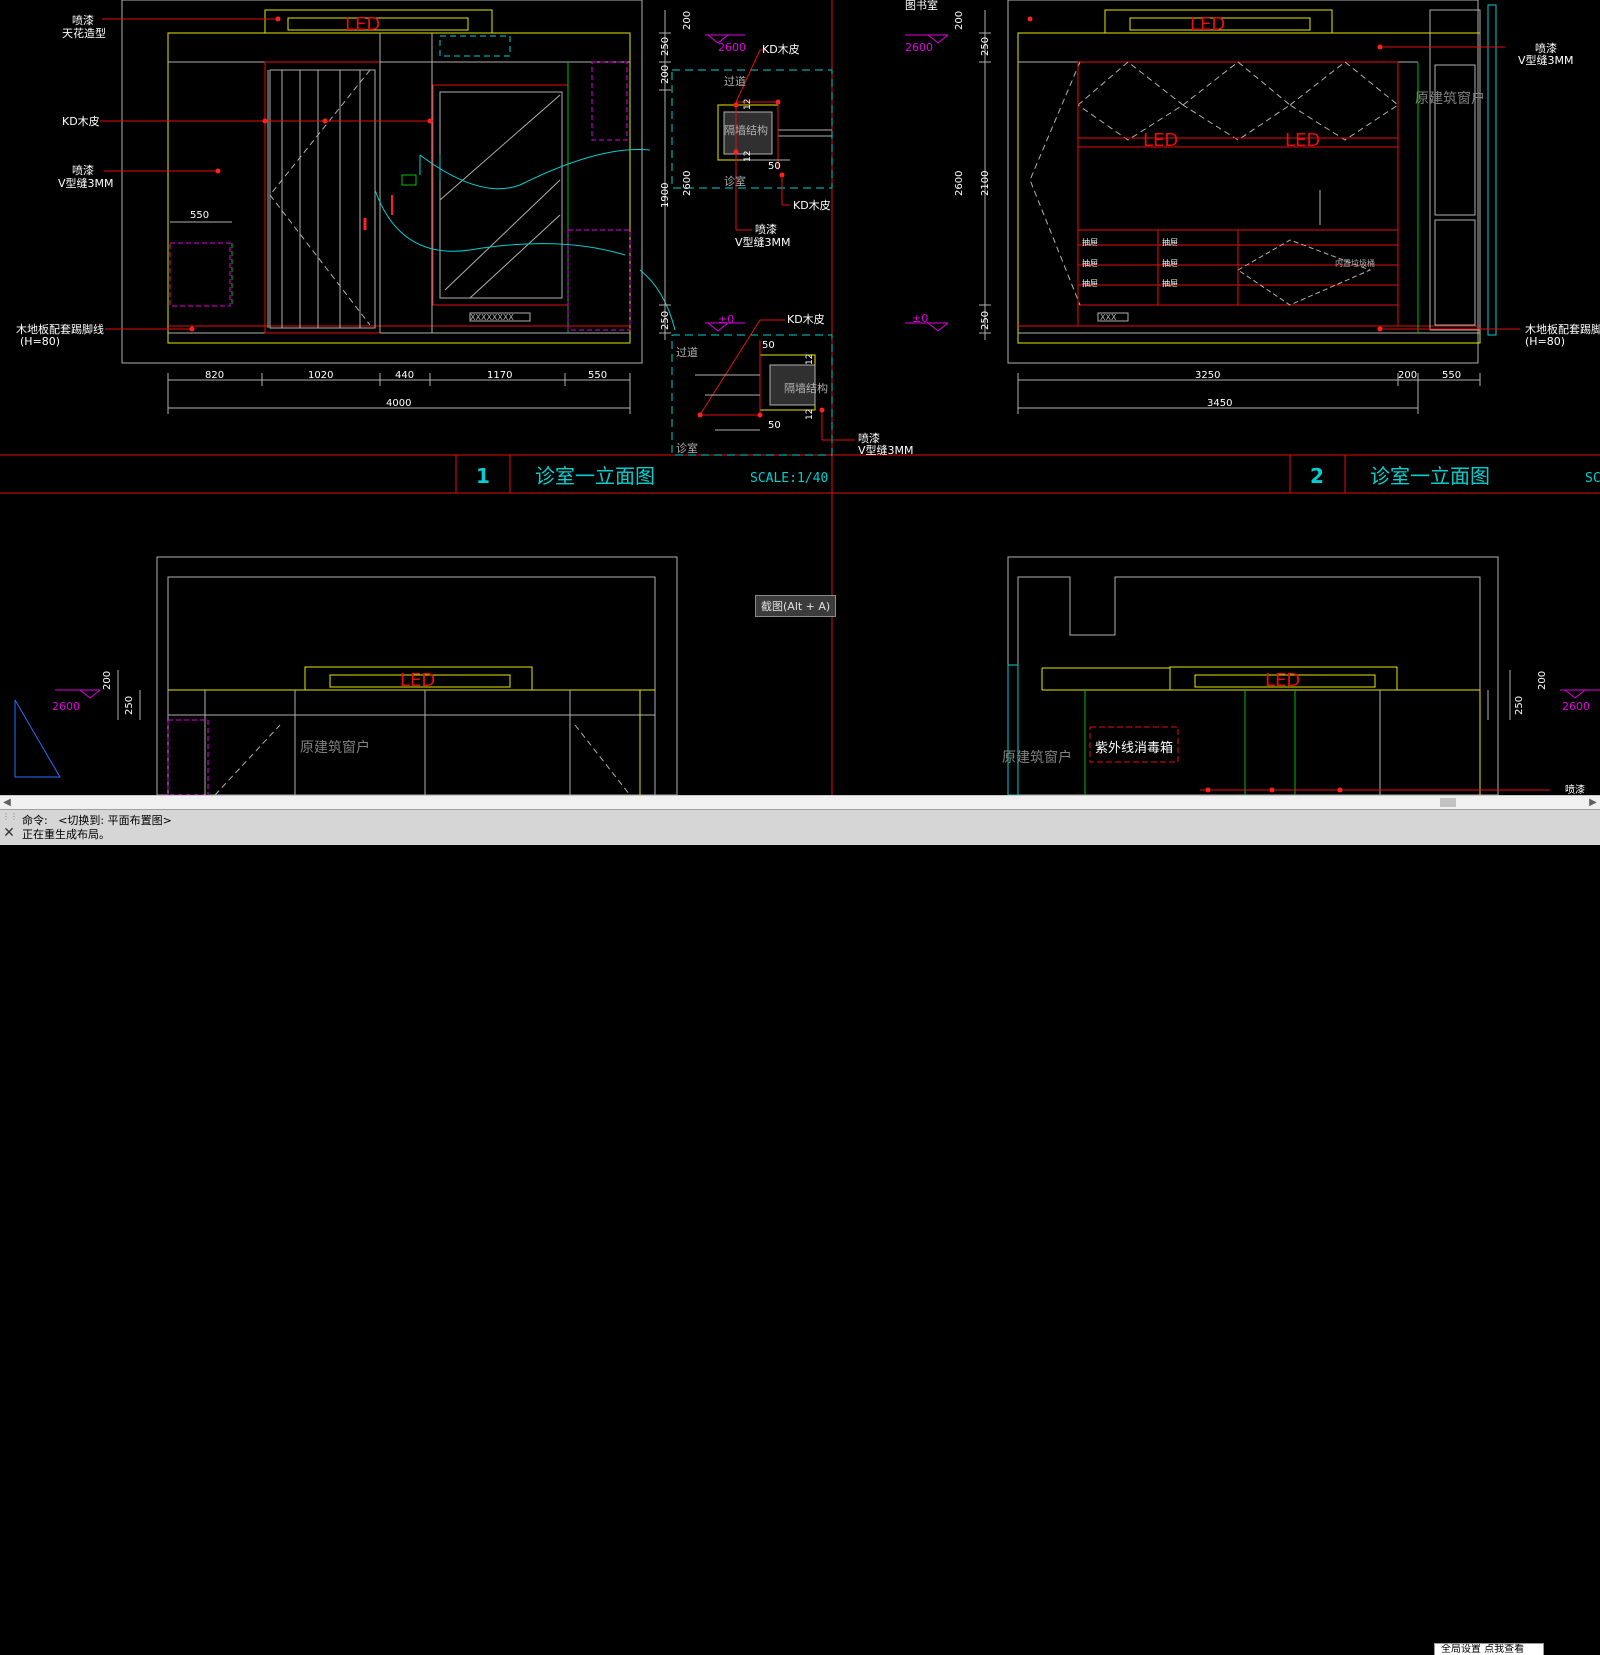 The width and height of the screenshot is (1600, 1655). I want to click on dim-820: 820, so click(214, 375).